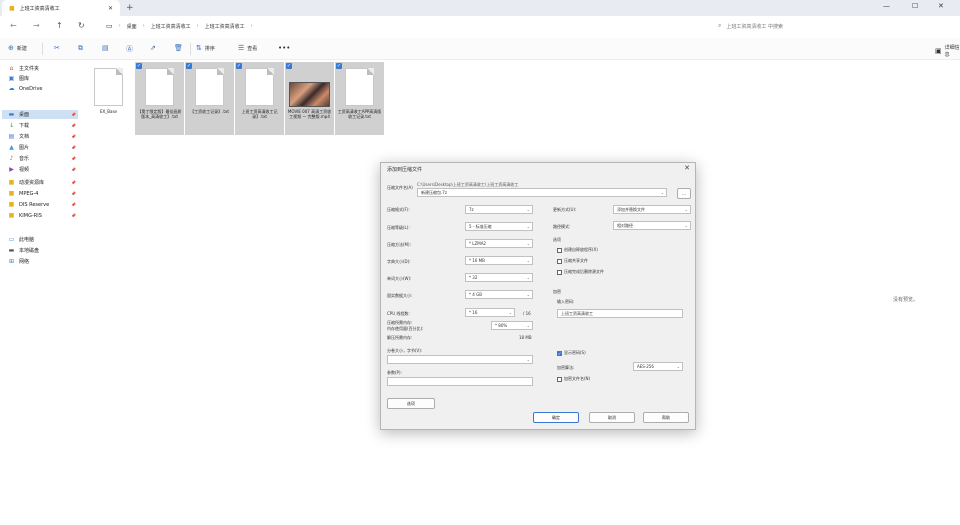 Image resolution: width=960 pixels, height=525 pixels. Describe the element at coordinates (17, 48) in the screenshot. I see `new-button: ⊕ 新建` at that location.